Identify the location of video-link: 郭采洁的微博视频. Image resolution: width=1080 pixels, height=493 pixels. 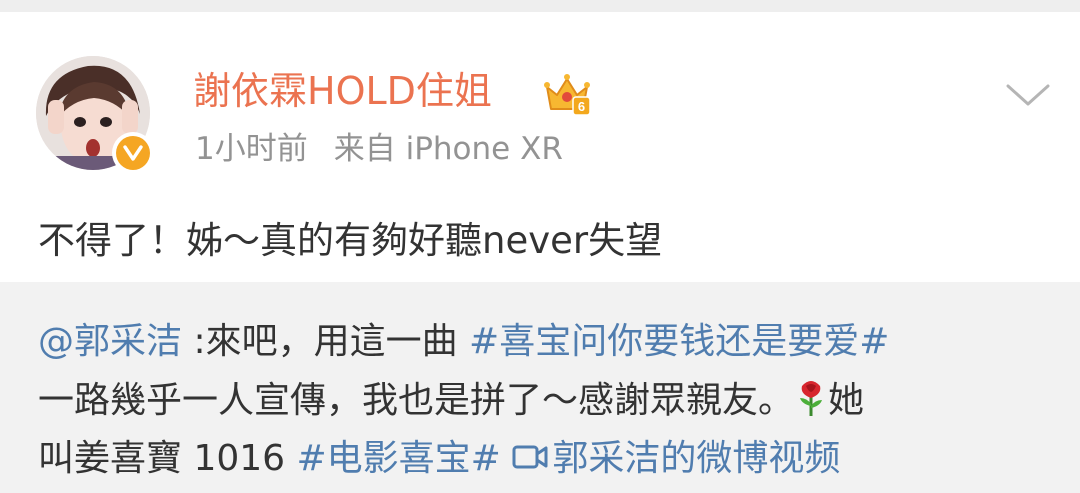
(676, 458).